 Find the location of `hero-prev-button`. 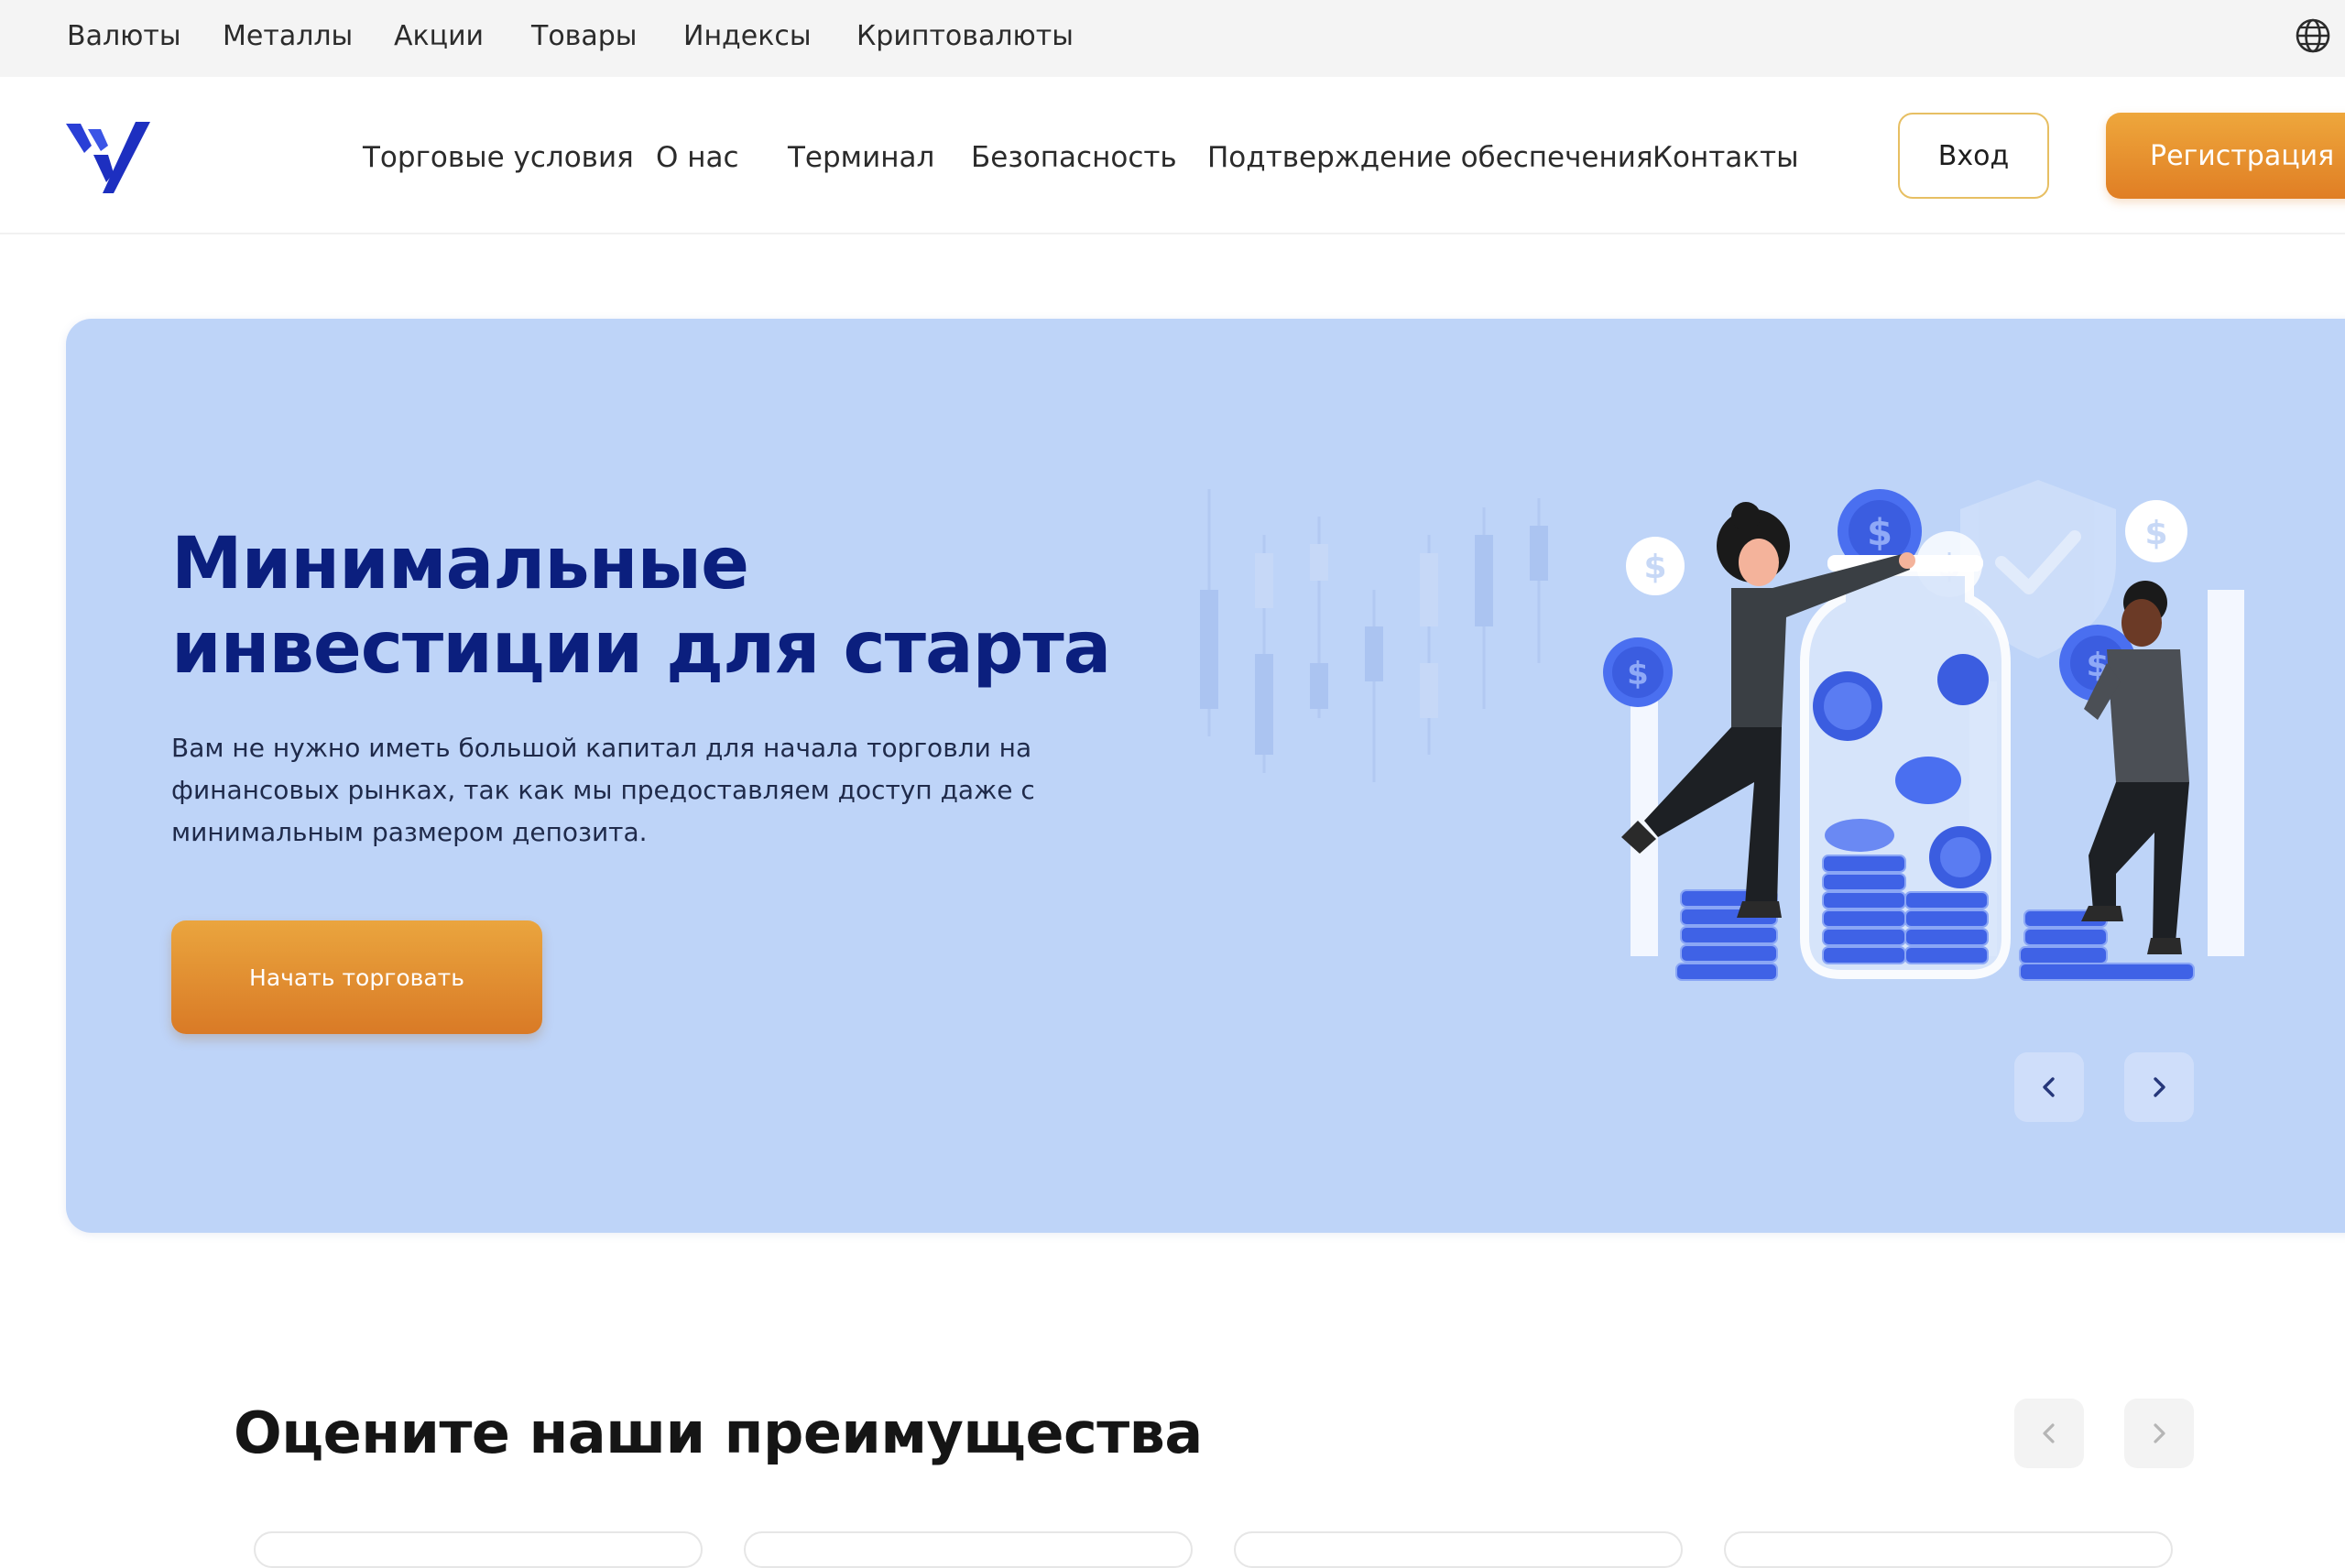

hero-prev-button is located at coordinates (2049, 1087).